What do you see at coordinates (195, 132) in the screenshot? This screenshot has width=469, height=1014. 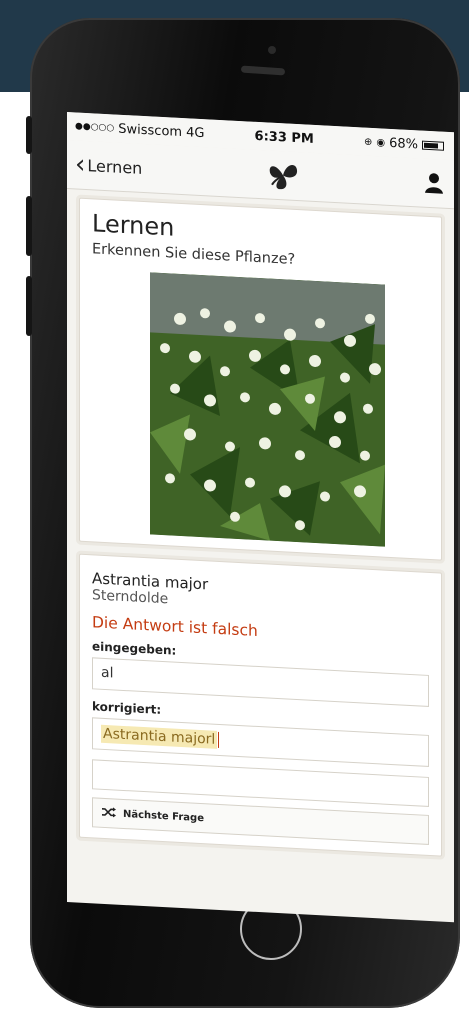 I see `network-type: 4G` at bounding box center [195, 132].